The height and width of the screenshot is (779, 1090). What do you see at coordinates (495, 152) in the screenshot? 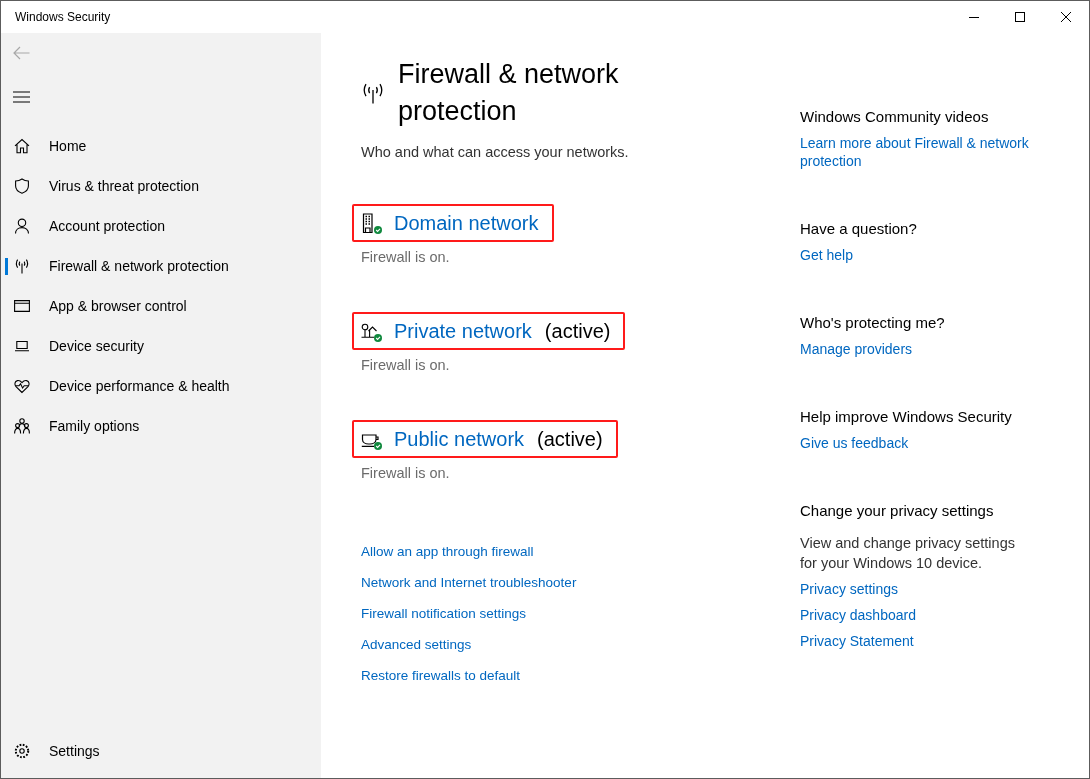
I see `page-subtitle: Who and what can access your networks.` at bounding box center [495, 152].